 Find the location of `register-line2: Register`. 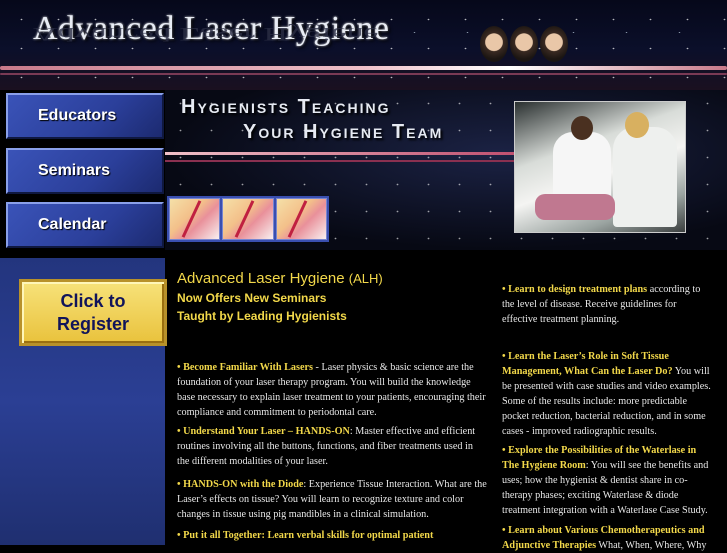

register-line2: Register is located at coordinates (93, 323).